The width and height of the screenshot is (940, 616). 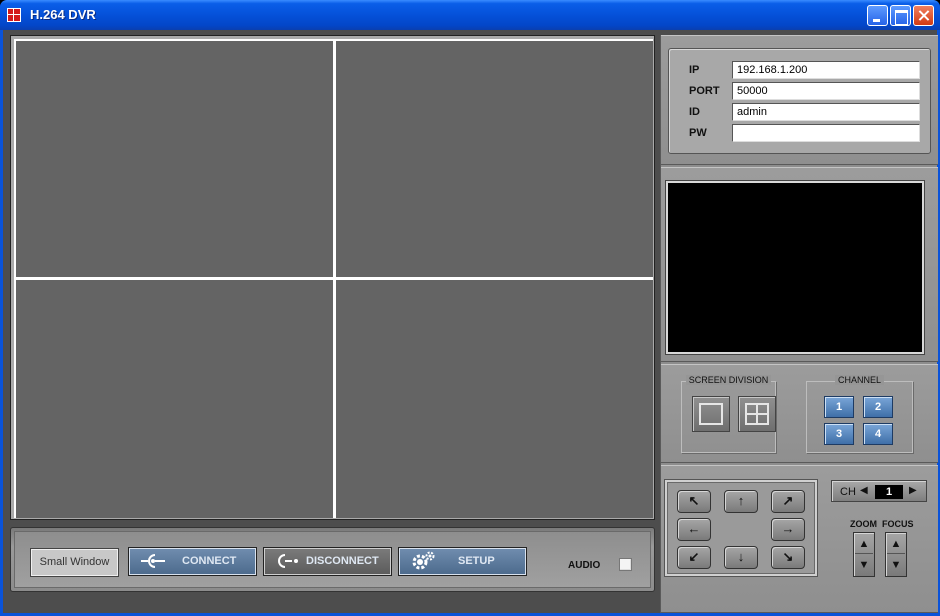 I want to click on quad-view-icon, so click(x=757, y=414).